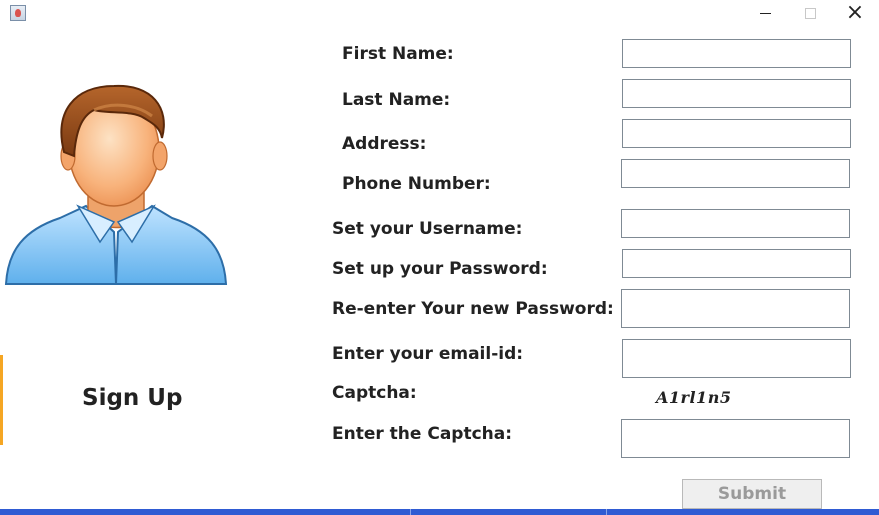 The width and height of the screenshot is (879, 515). I want to click on first-name-label: First Name:, so click(398, 54).